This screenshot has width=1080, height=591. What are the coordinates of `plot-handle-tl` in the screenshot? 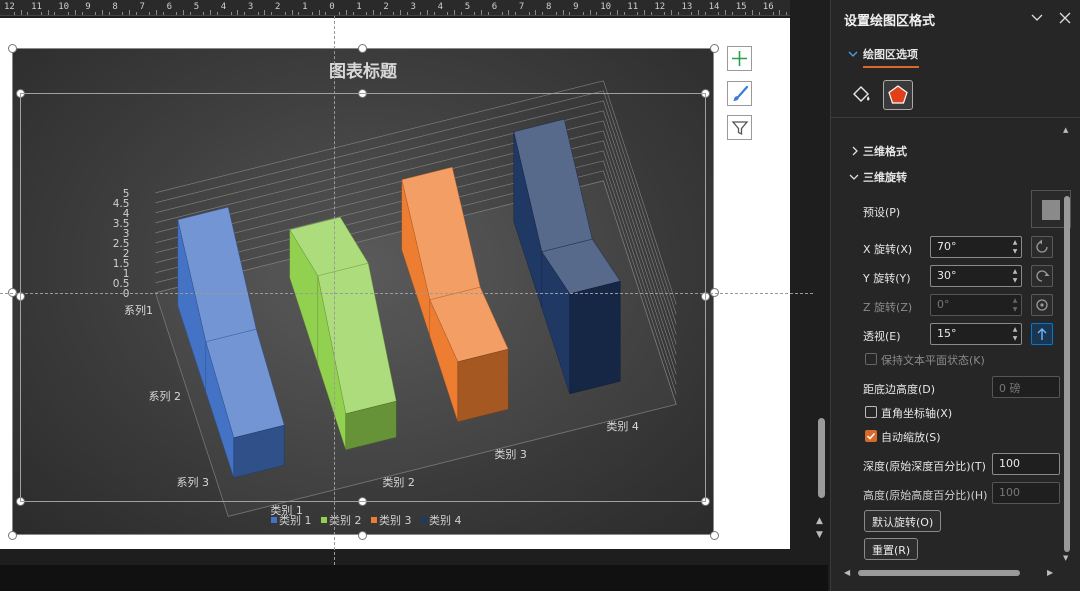 It's located at (20, 93).